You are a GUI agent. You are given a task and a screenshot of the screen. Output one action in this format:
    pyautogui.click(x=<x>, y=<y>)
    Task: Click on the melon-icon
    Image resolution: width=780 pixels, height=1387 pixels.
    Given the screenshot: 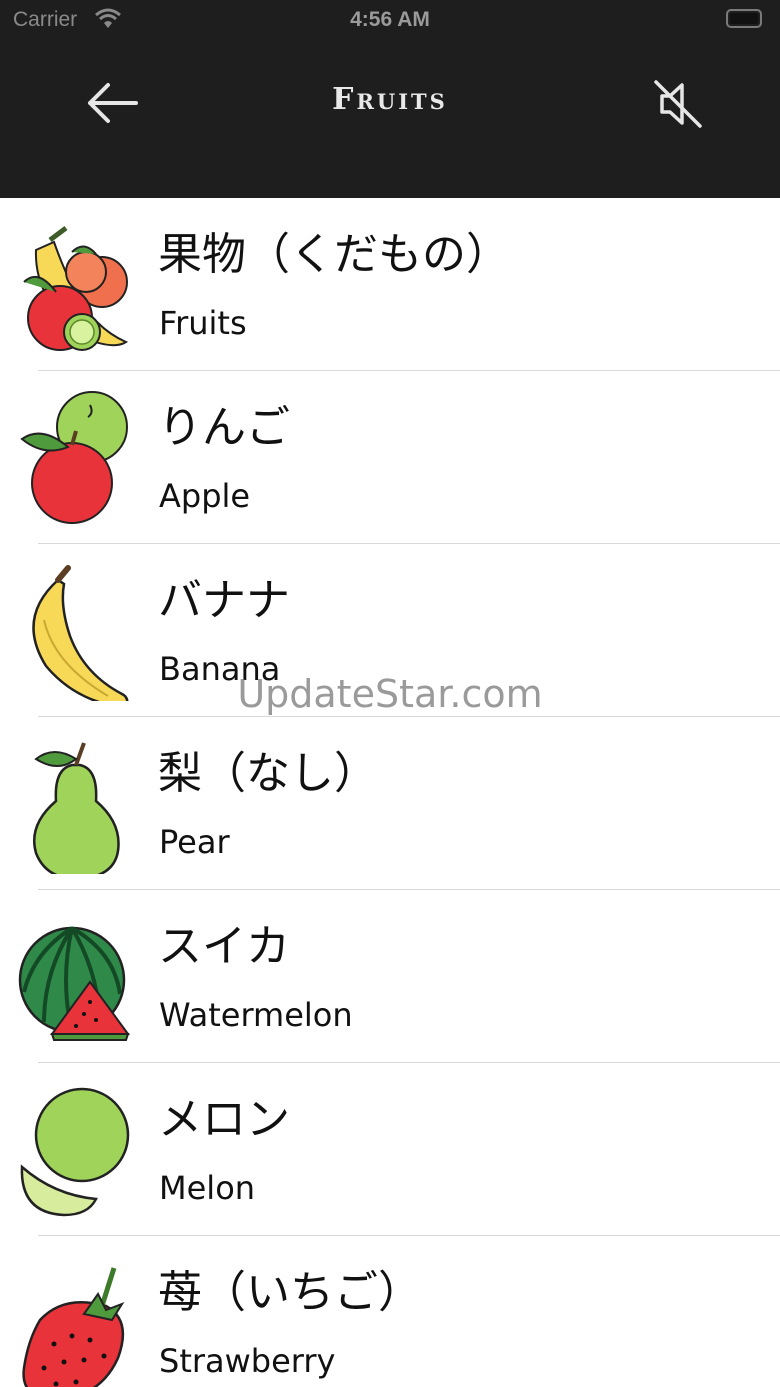 What is the action you would take?
    pyautogui.click(x=75, y=1152)
    